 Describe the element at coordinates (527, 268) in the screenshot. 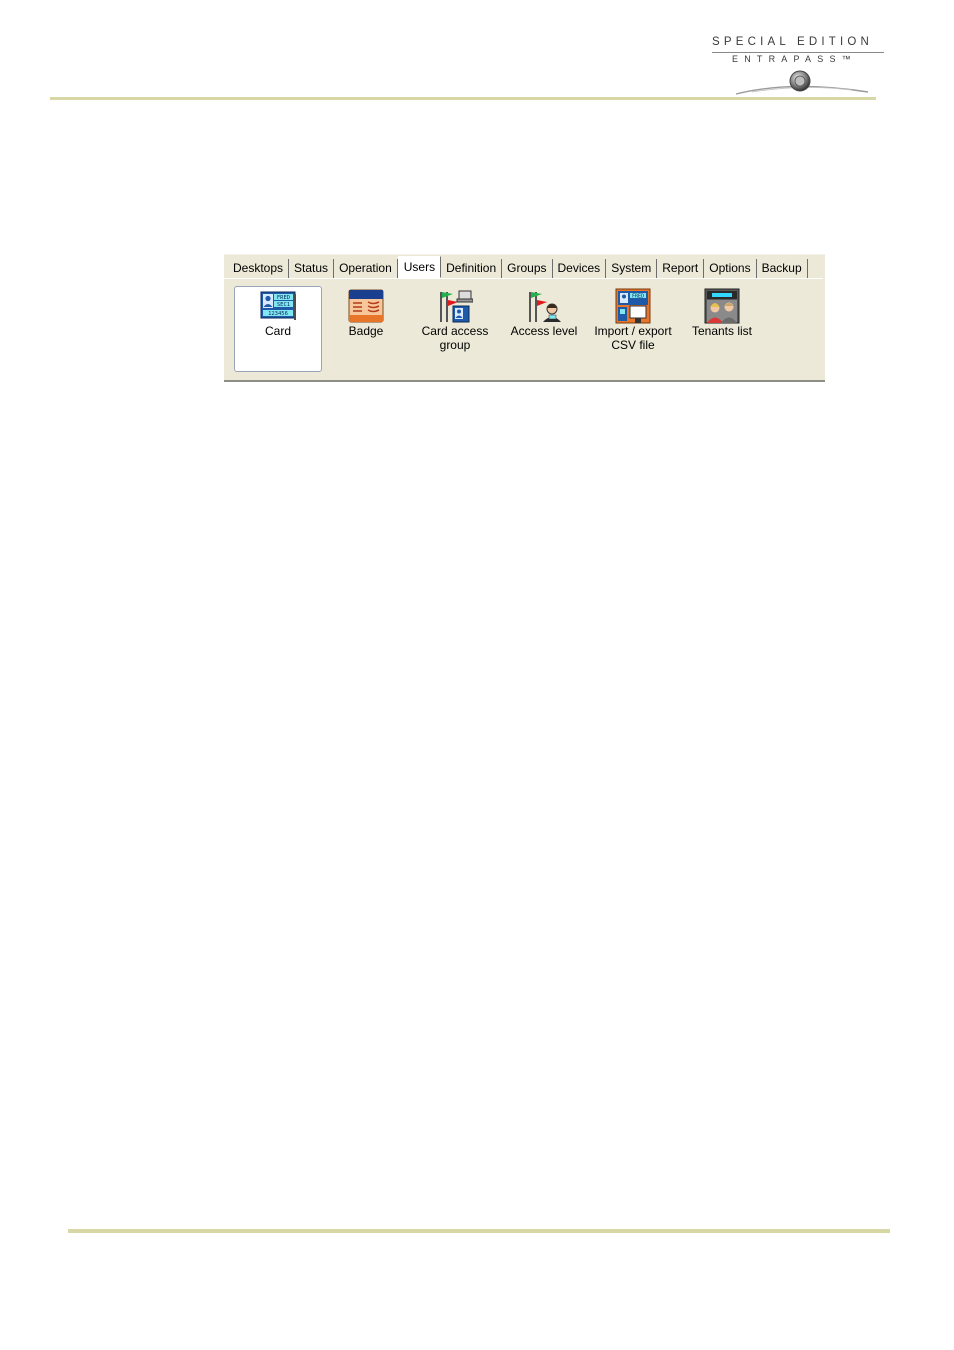

I see `tab-groups: Groups` at that location.